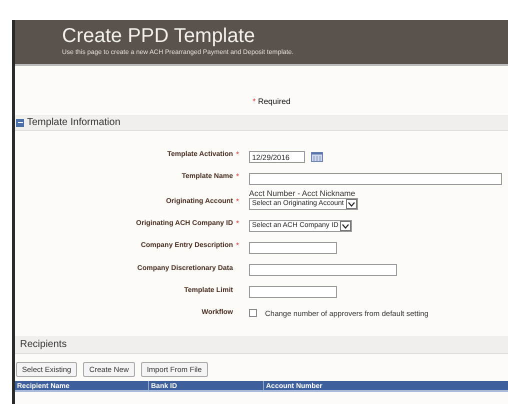  Describe the element at coordinates (302, 193) in the screenshot. I see `field-hint: Acct Number - Acct Nickname` at that location.